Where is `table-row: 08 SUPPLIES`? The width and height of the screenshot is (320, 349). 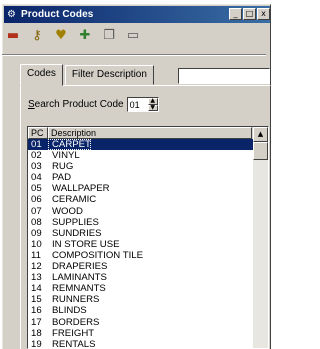 table-row: 08 SUPPLIES is located at coordinates (141, 222).